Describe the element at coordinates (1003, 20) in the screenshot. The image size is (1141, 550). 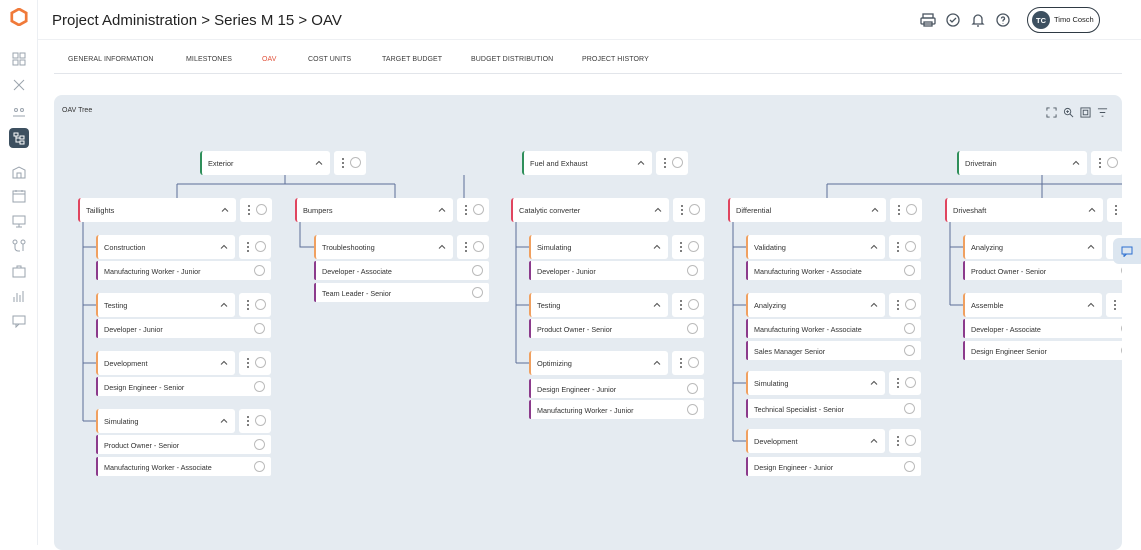
I see `help-icon` at that location.